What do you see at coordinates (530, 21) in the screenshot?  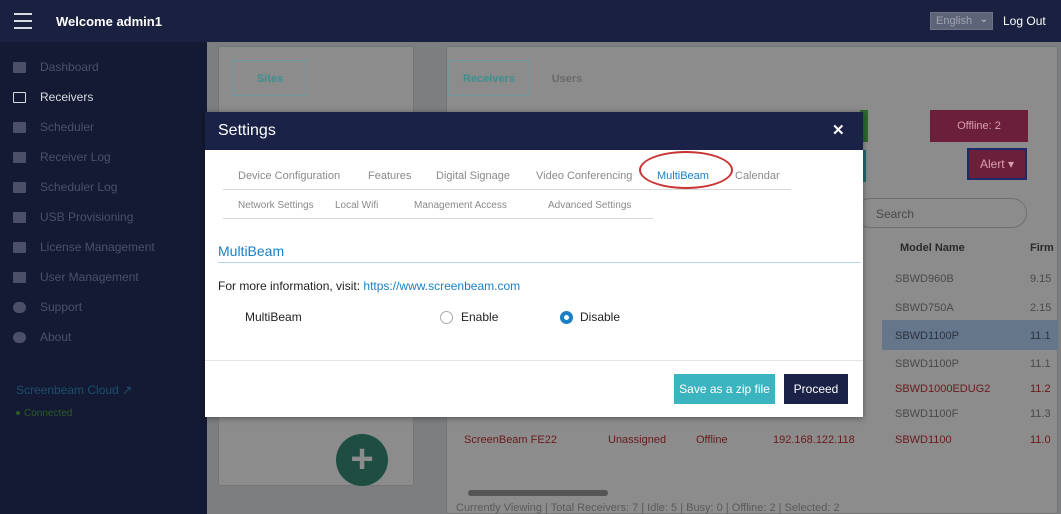 I see `top-bar: Welcome admin1 English ⌄ Log Out` at bounding box center [530, 21].